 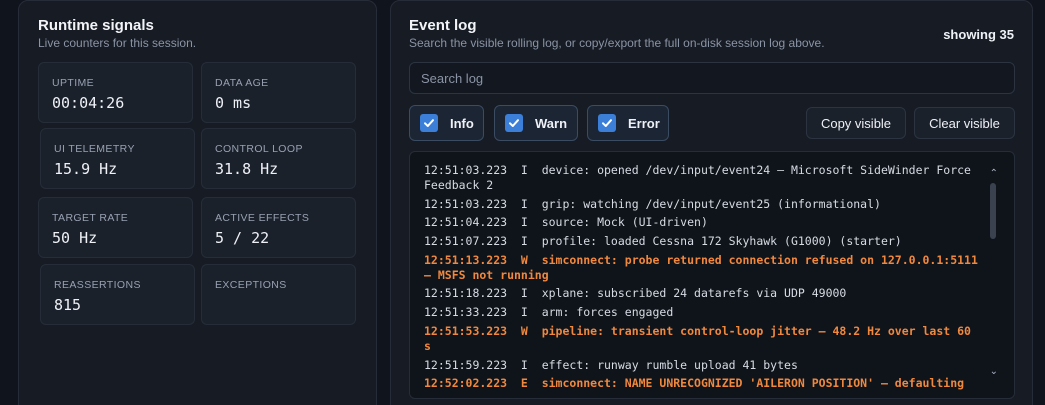 What do you see at coordinates (566, 222) in the screenshot?
I see `log-line-info: 12:51:04.223 I source: Mock (UI-driven)` at bounding box center [566, 222].